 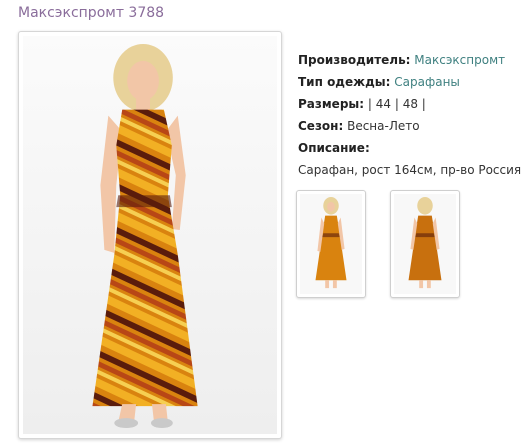 What do you see at coordinates (409, 148) in the screenshot?
I see `description-row: Описание:` at bounding box center [409, 148].